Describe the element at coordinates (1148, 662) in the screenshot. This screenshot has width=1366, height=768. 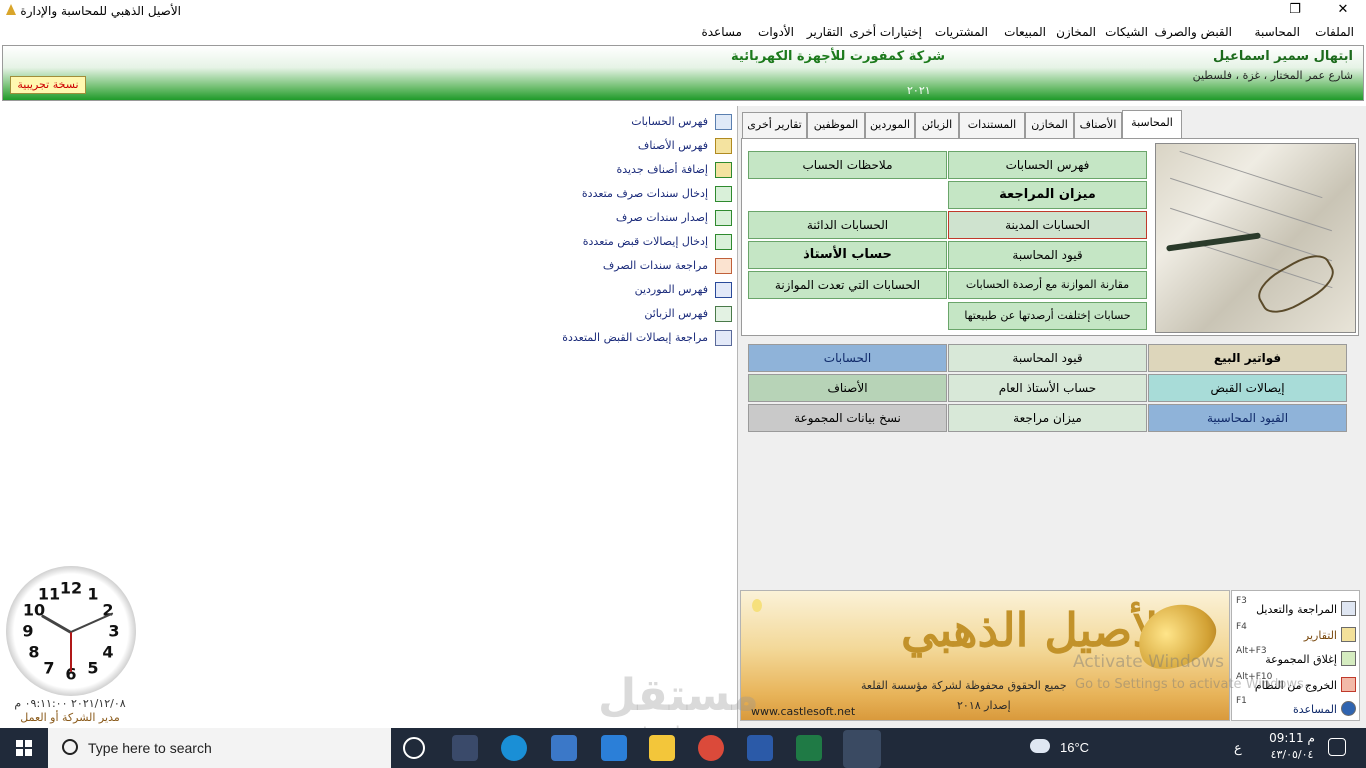
I see `activate-windows-title: Activate Windows` at that location.